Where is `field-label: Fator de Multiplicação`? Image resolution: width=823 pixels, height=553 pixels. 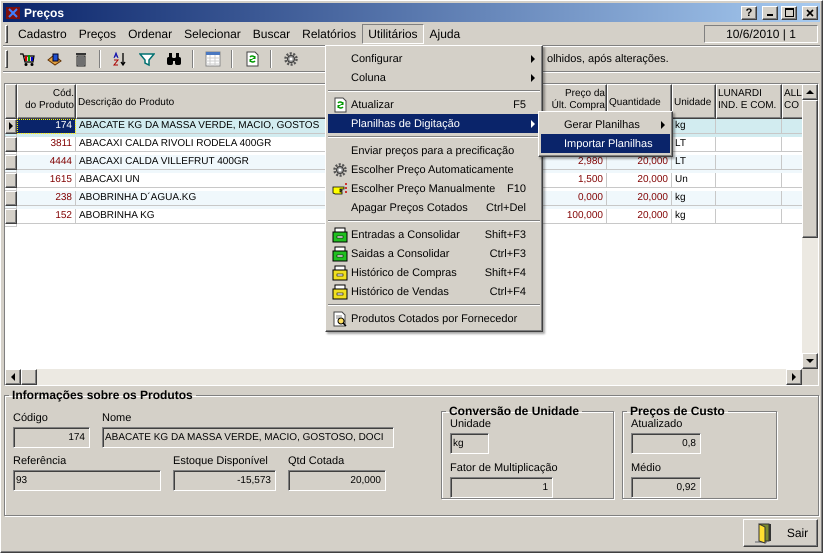
field-label: Fator de Multiplicação is located at coordinates (504, 468).